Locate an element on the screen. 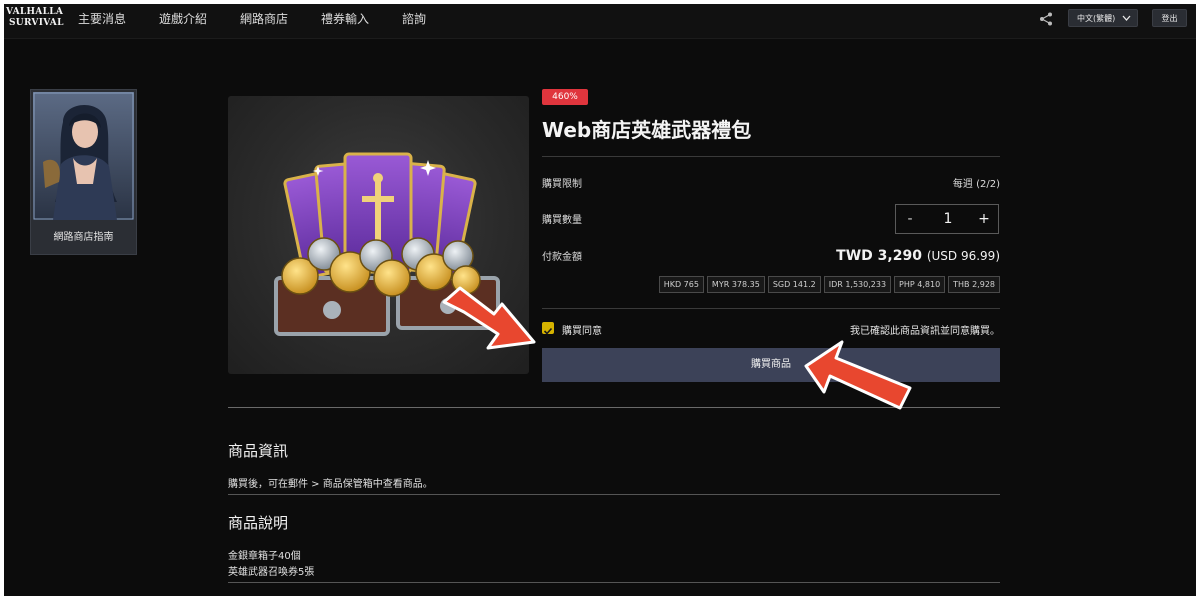 This screenshot has height=600, width=1200. nav-item-news: 主要消息 is located at coordinates (102, 18).